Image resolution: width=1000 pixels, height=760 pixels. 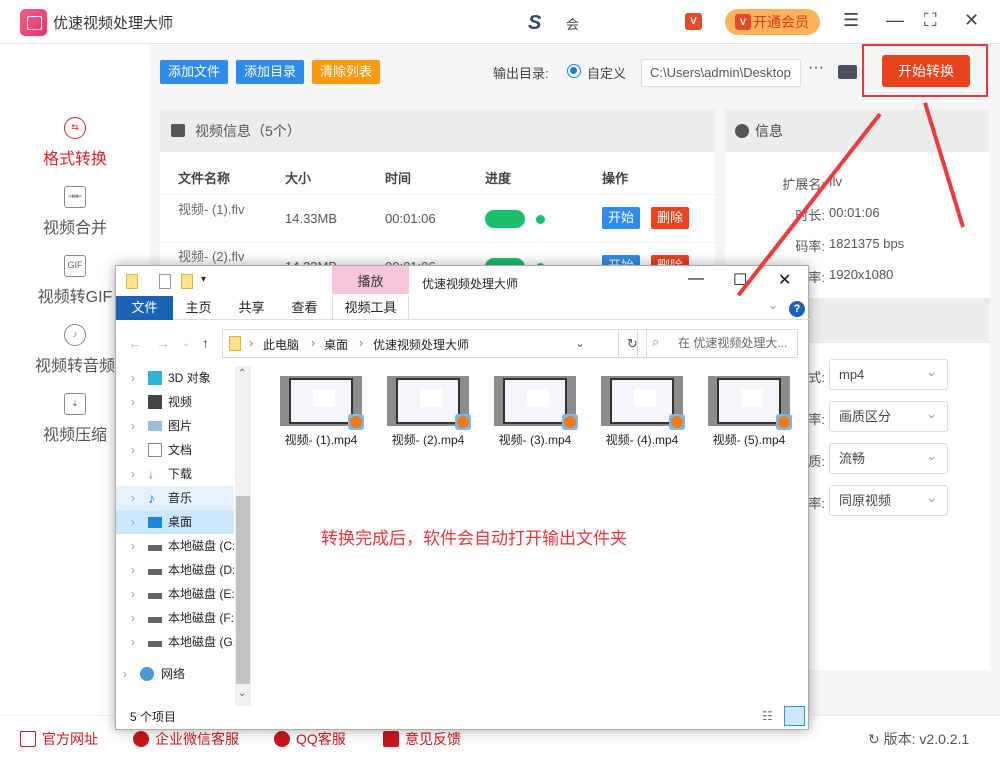 What do you see at coordinates (251, 308) in the screenshot?
I see `tab-share: 共享` at bounding box center [251, 308].